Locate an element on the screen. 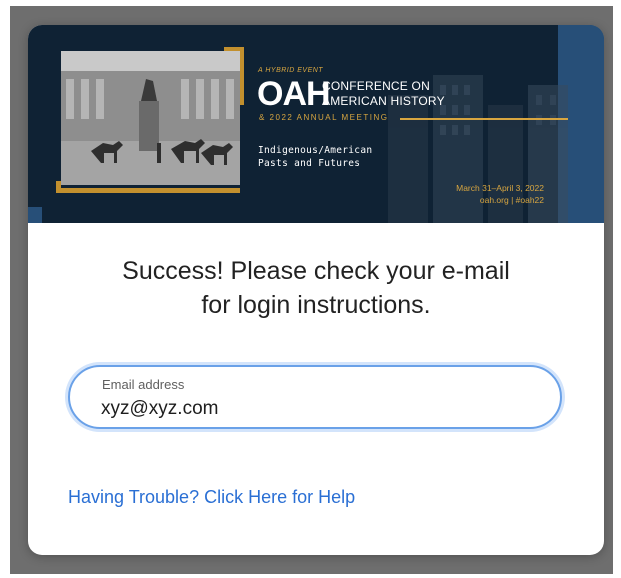  help-link: Having Trouble? Click Here for Help is located at coordinates (211, 497).